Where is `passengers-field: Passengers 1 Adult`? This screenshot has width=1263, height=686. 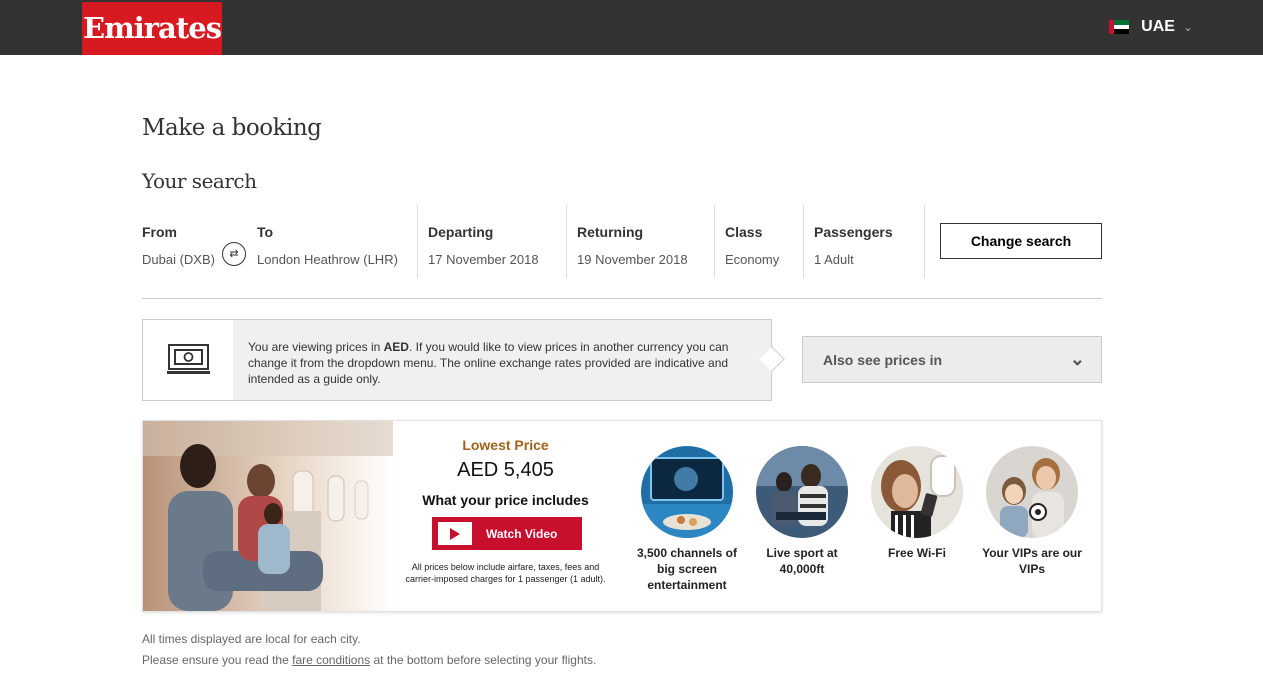
passengers-field: Passengers 1 Adult is located at coordinates (864, 241).